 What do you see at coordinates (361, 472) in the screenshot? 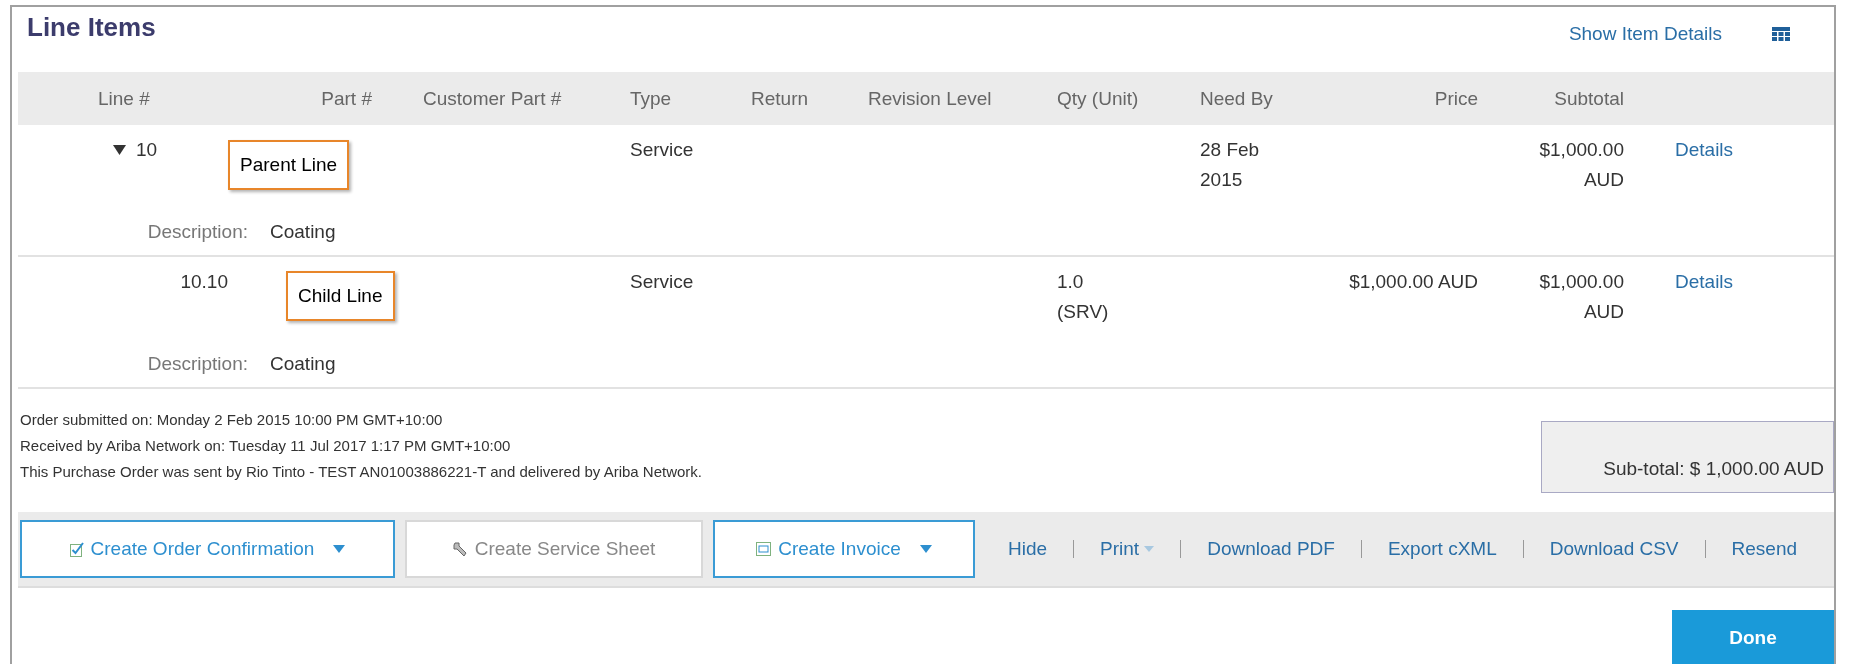
I see `order-info-text: This Purchase Order was sent by Rio Tinto - TEST AN01003886221-T and delivered by Ariba Network.` at bounding box center [361, 472].